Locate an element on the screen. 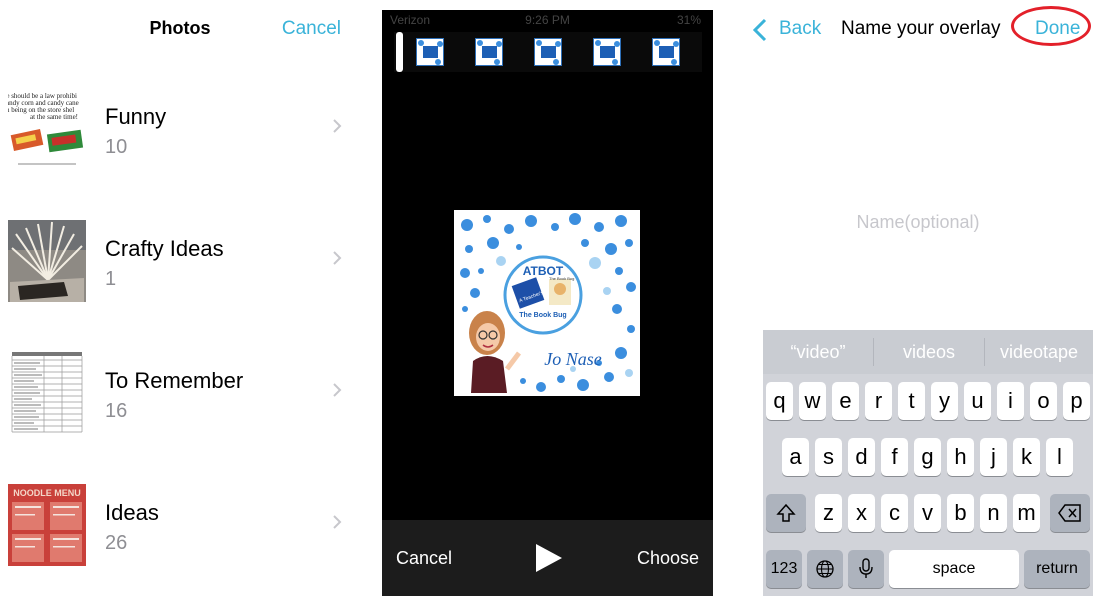 This screenshot has height=613, width=1093. key-m: m is located at coordinates (1026, 513).